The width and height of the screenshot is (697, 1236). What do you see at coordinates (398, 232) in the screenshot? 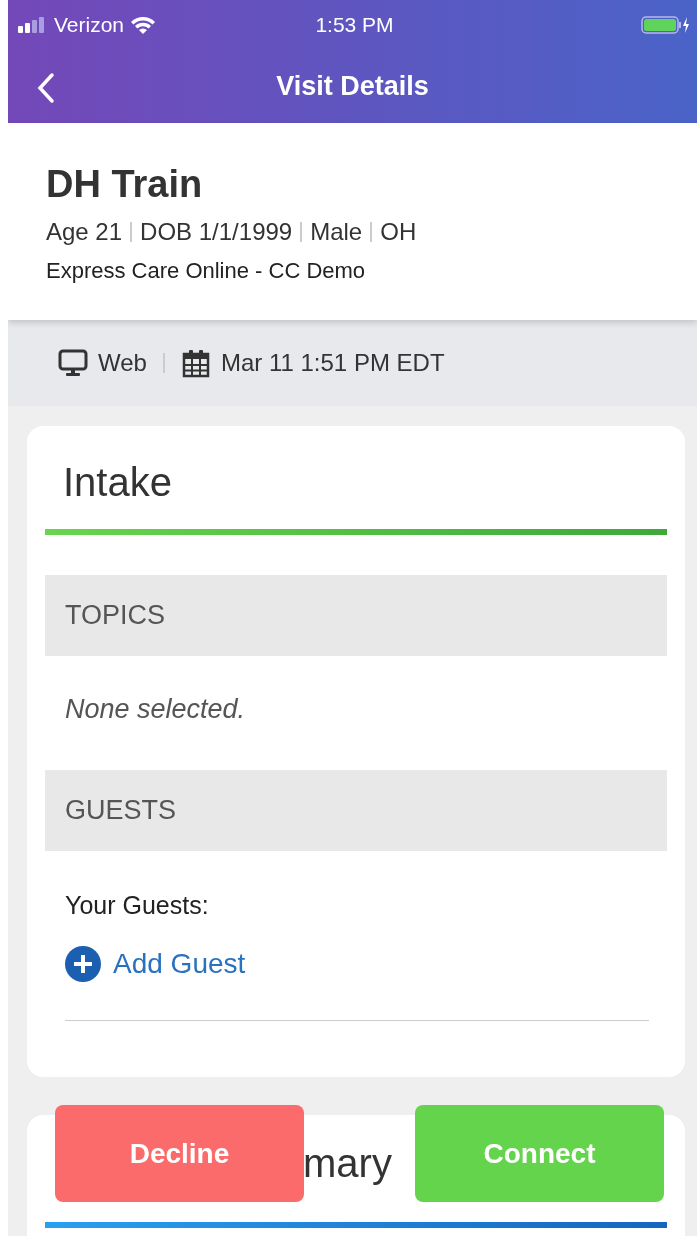
I see `patient-detail: OH` at bounding box center [398, 232].